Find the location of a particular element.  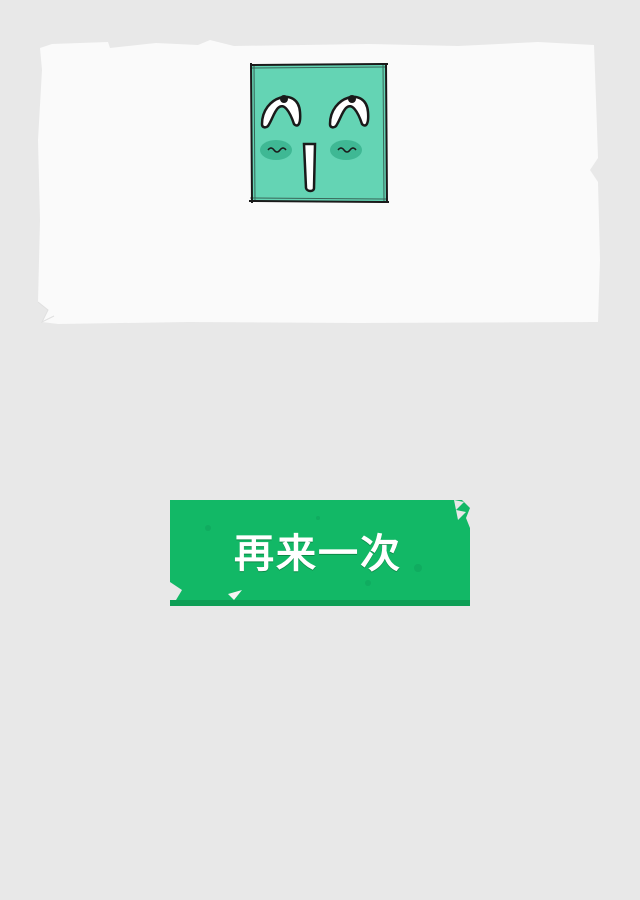

retry-button: 再来一次 is located at coordinates (320, 553).